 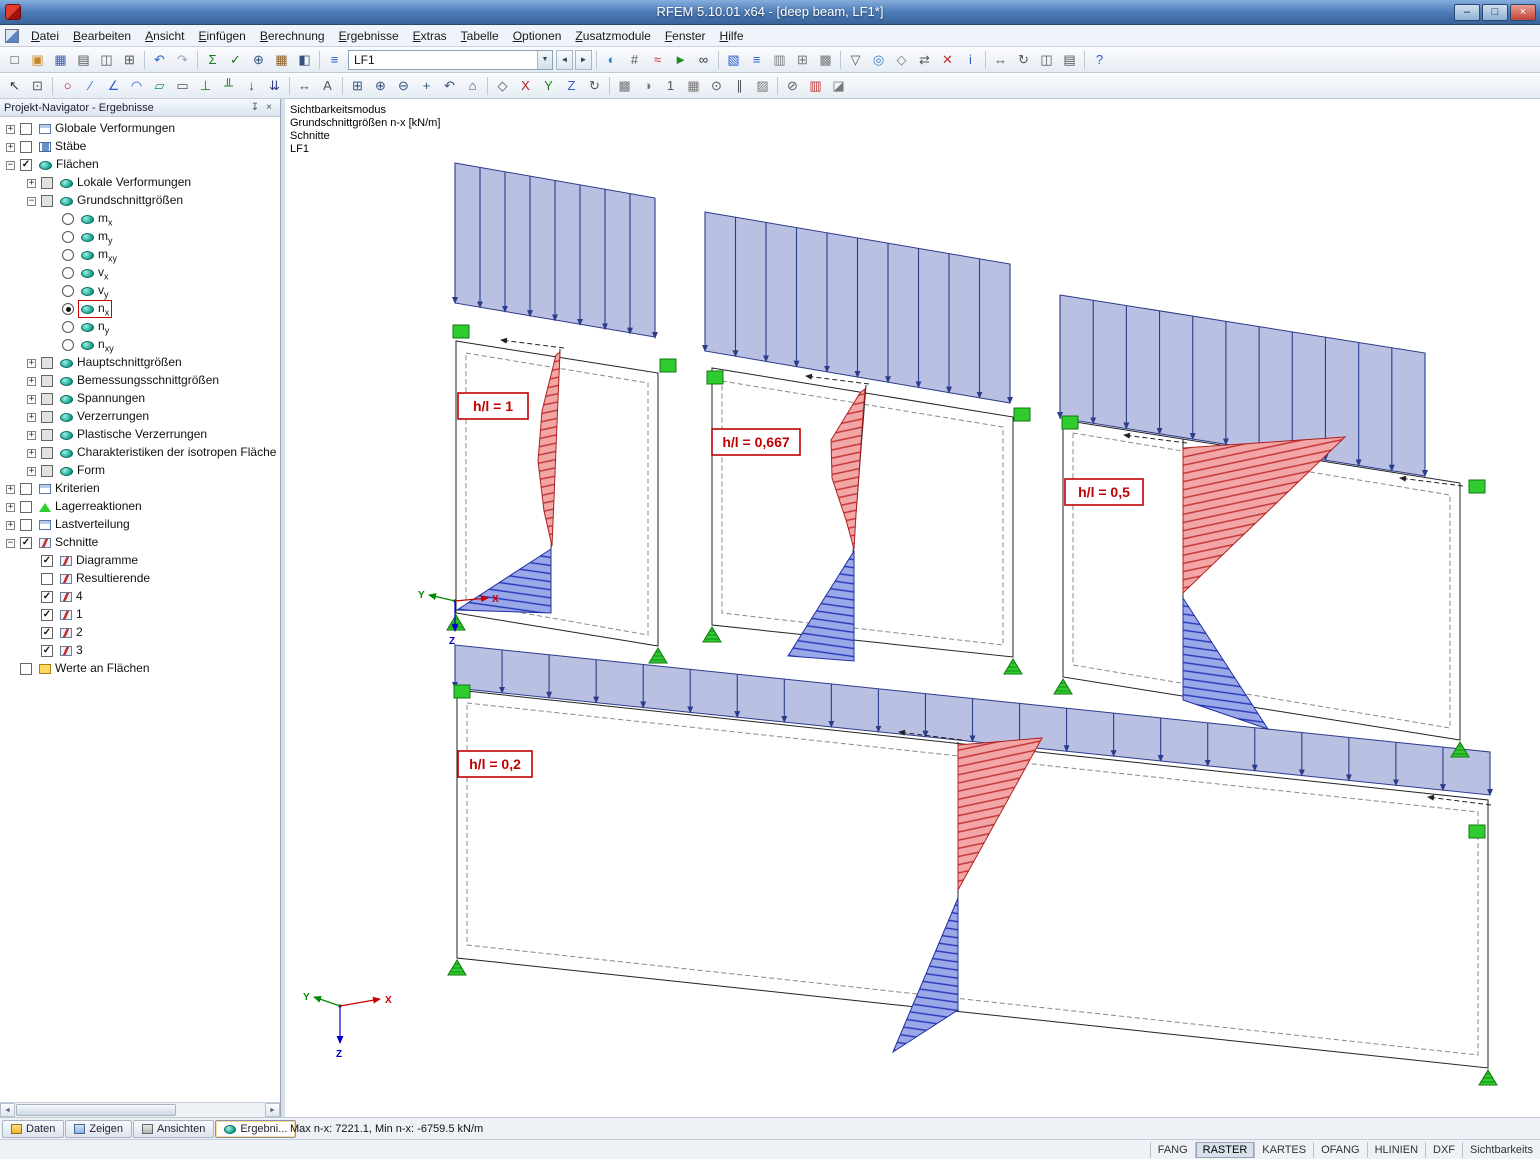 I want to click on tree-item-lokale-verformungen: + Lokale Verformungen, so click(x=140, y=183).